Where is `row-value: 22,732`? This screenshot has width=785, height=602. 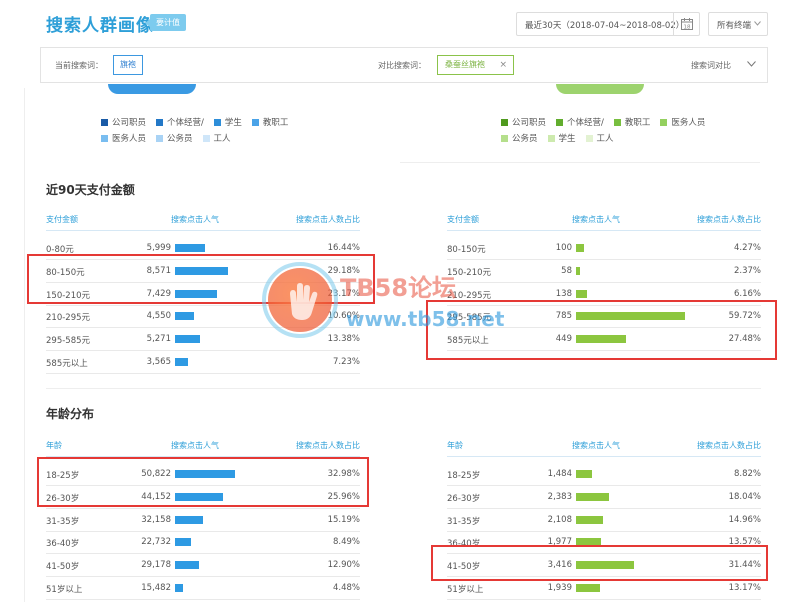 row-value: 22,732 is located at coordinates (156, 542).